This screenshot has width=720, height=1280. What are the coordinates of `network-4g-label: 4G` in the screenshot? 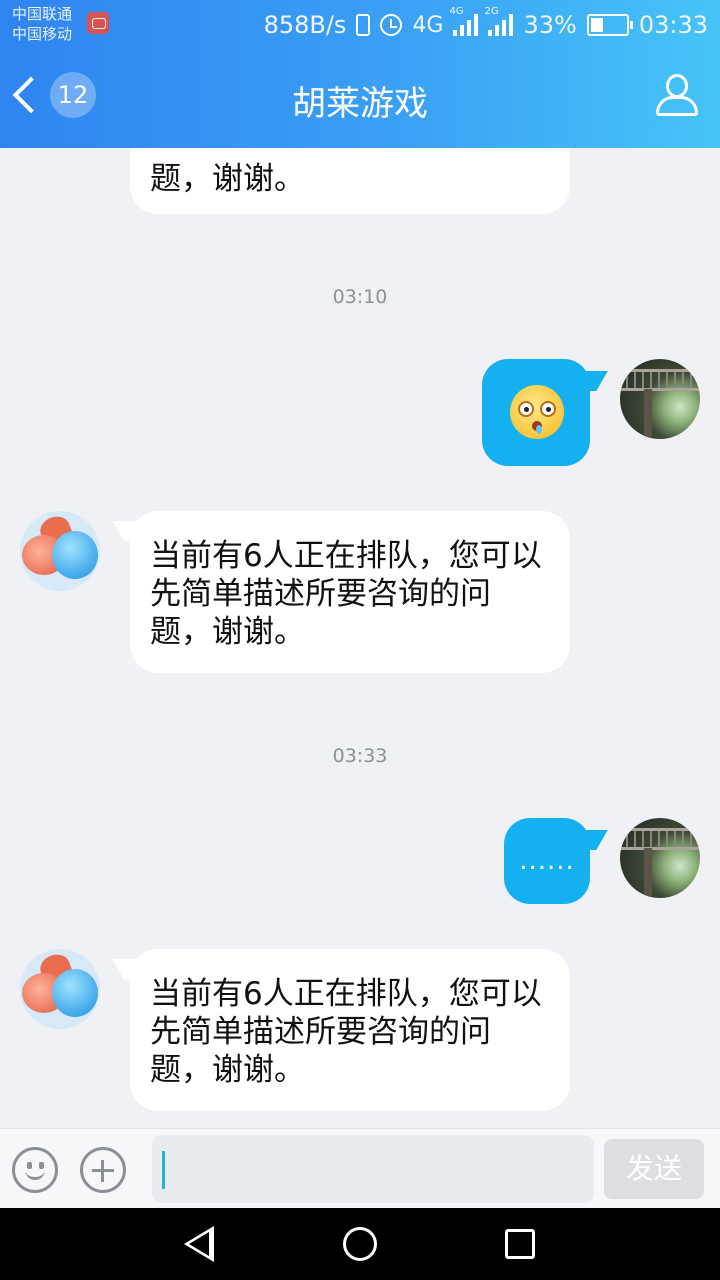 It's located at (428, 25).